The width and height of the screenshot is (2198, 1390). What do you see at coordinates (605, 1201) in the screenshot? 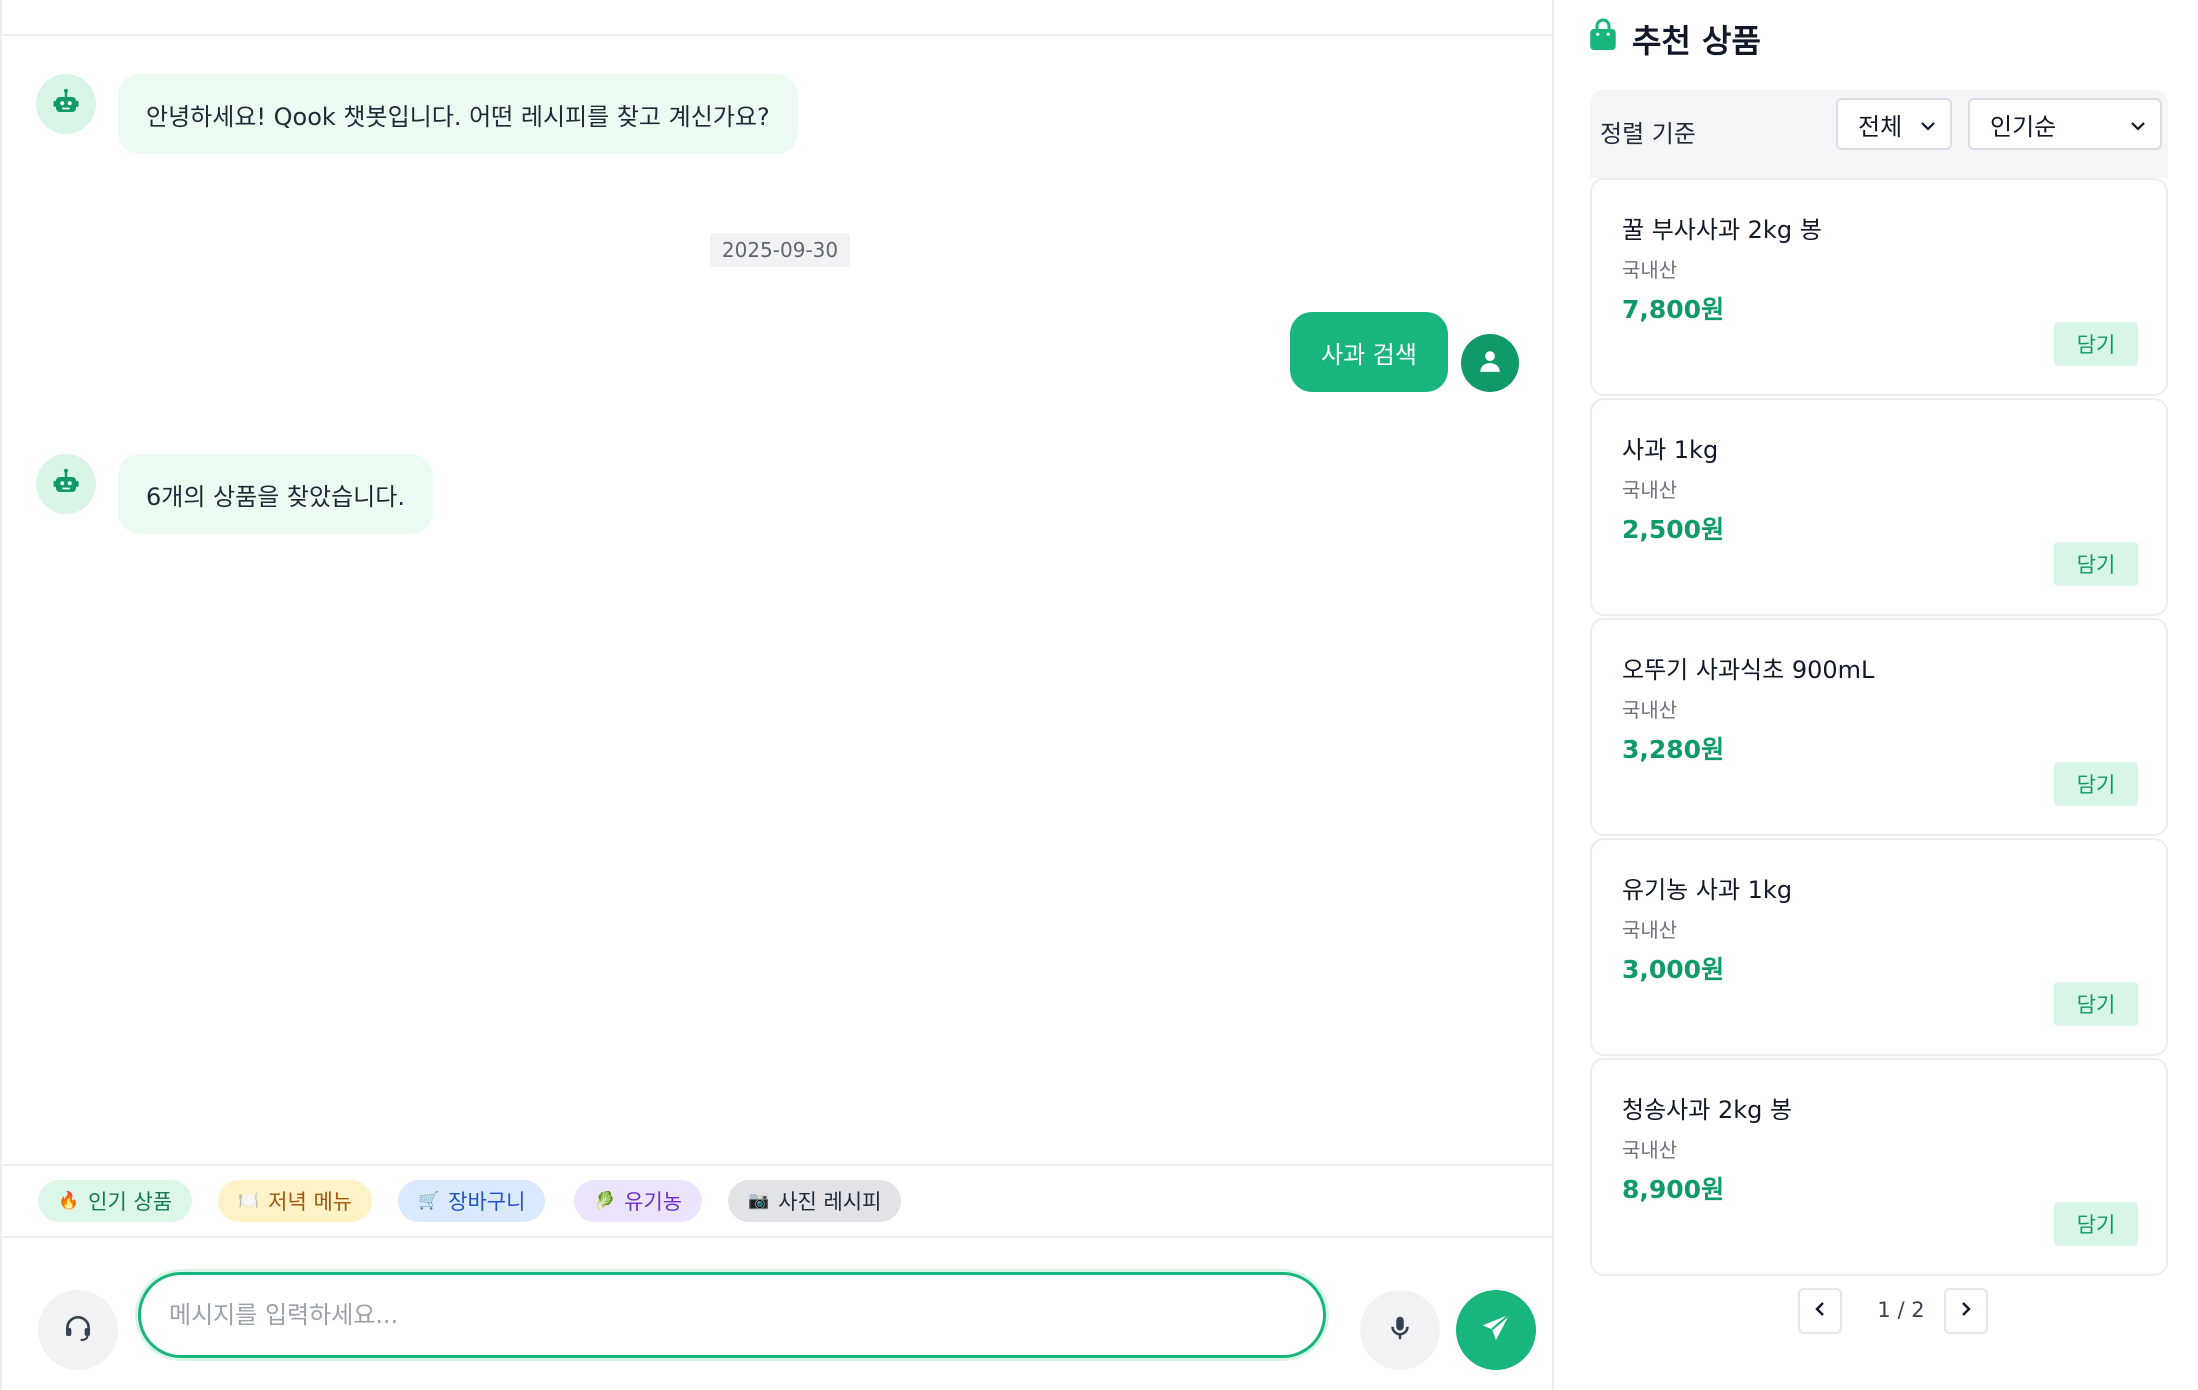
I see `leafy-green-icon: 🥬` at bounding box center [605, 1201].